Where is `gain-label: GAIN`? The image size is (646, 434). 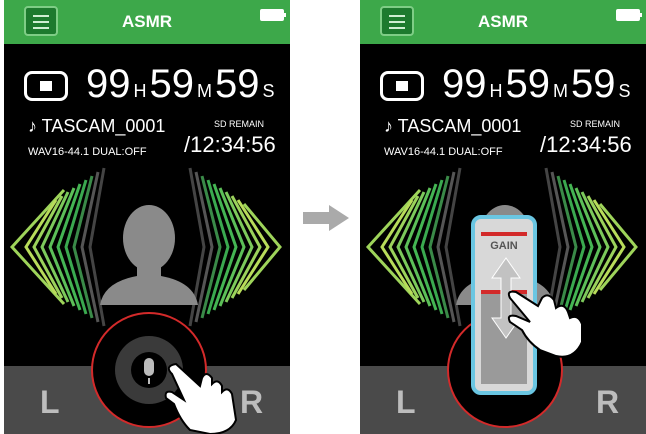 gain-label: GAIN is located at coordinates (504, 246).